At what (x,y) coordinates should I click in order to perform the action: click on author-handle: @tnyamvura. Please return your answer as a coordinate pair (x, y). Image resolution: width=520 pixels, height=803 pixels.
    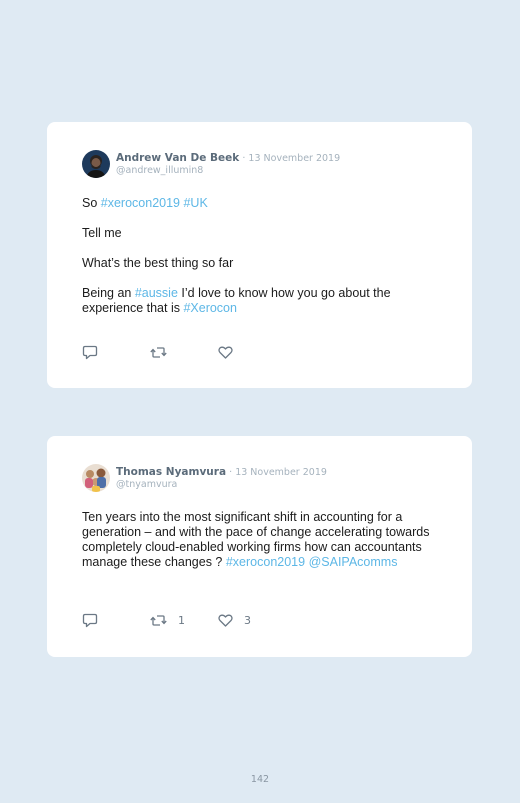
    Looking at the image, I should click on (221, 485).